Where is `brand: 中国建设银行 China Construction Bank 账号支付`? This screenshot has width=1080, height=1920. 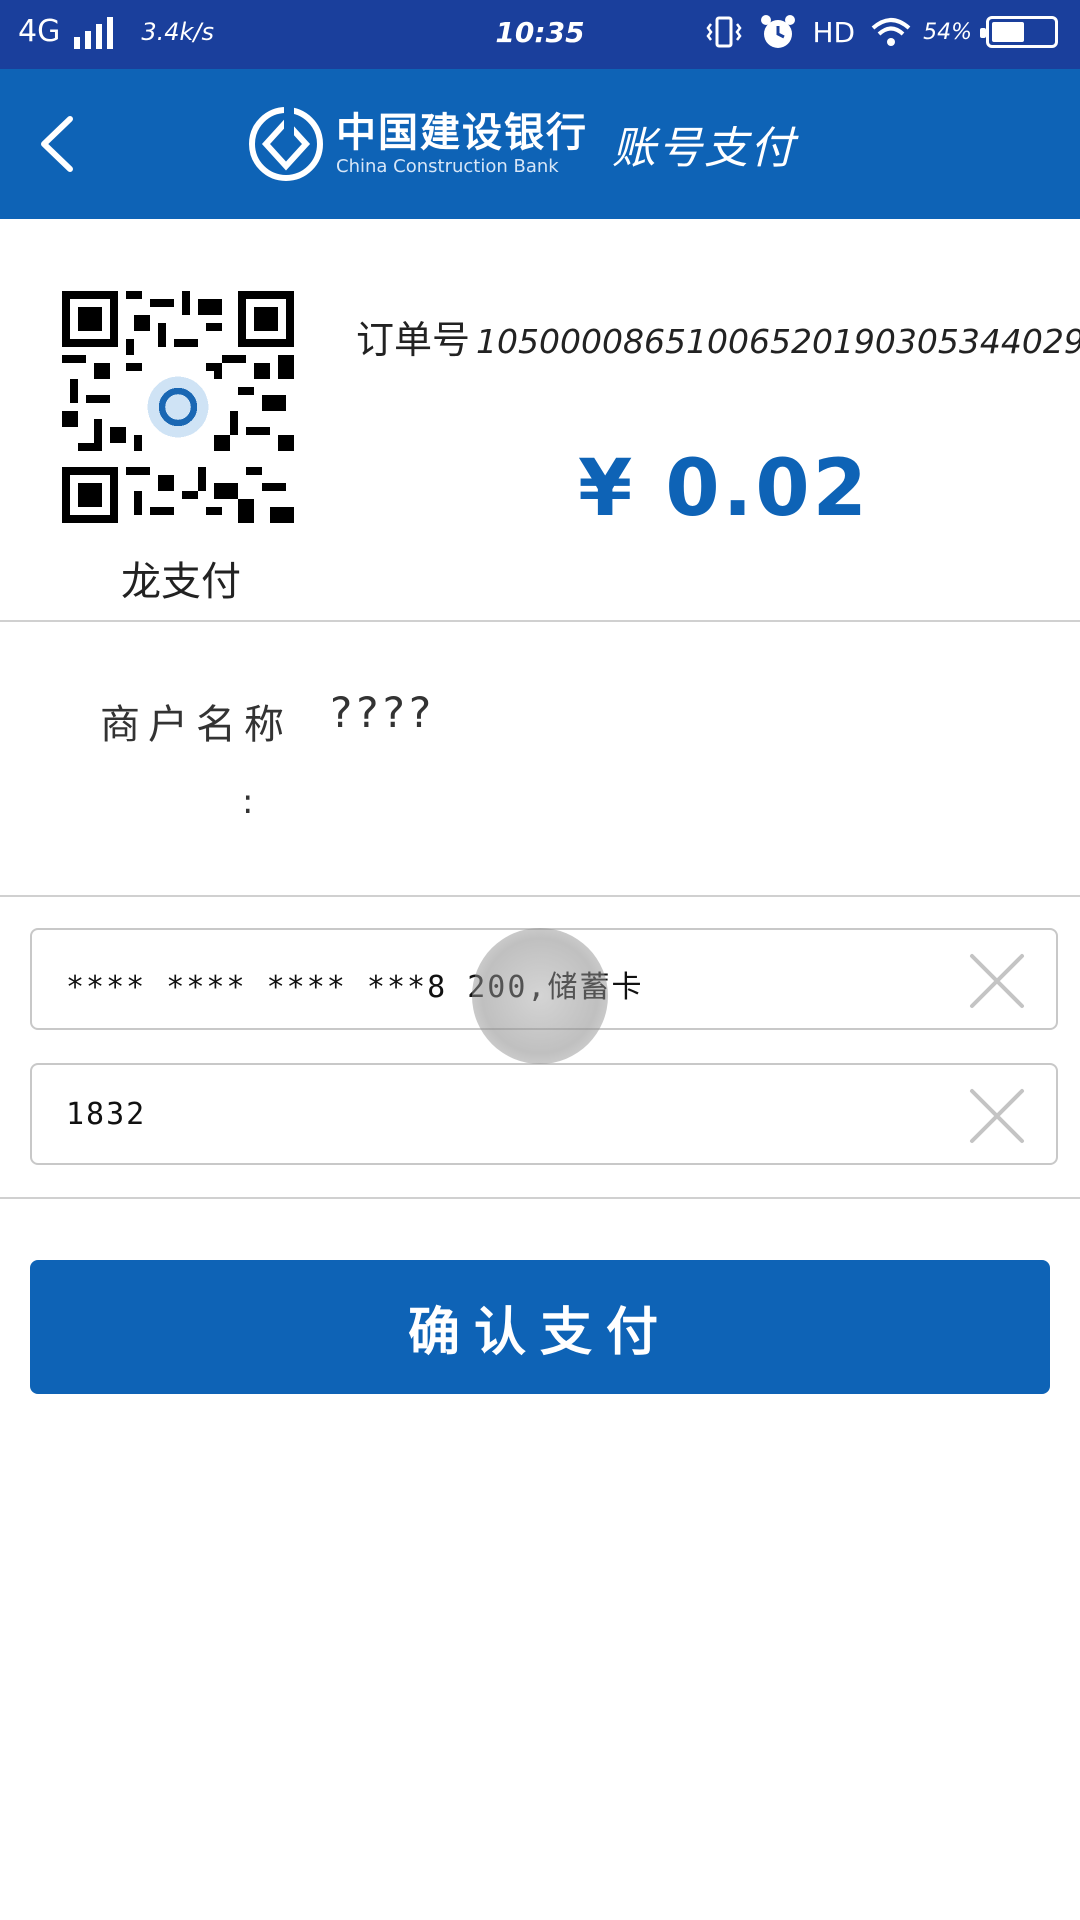 brand: 中国建设银行 China Construction Bank 账号支付 is located at coordinates (522, 144).